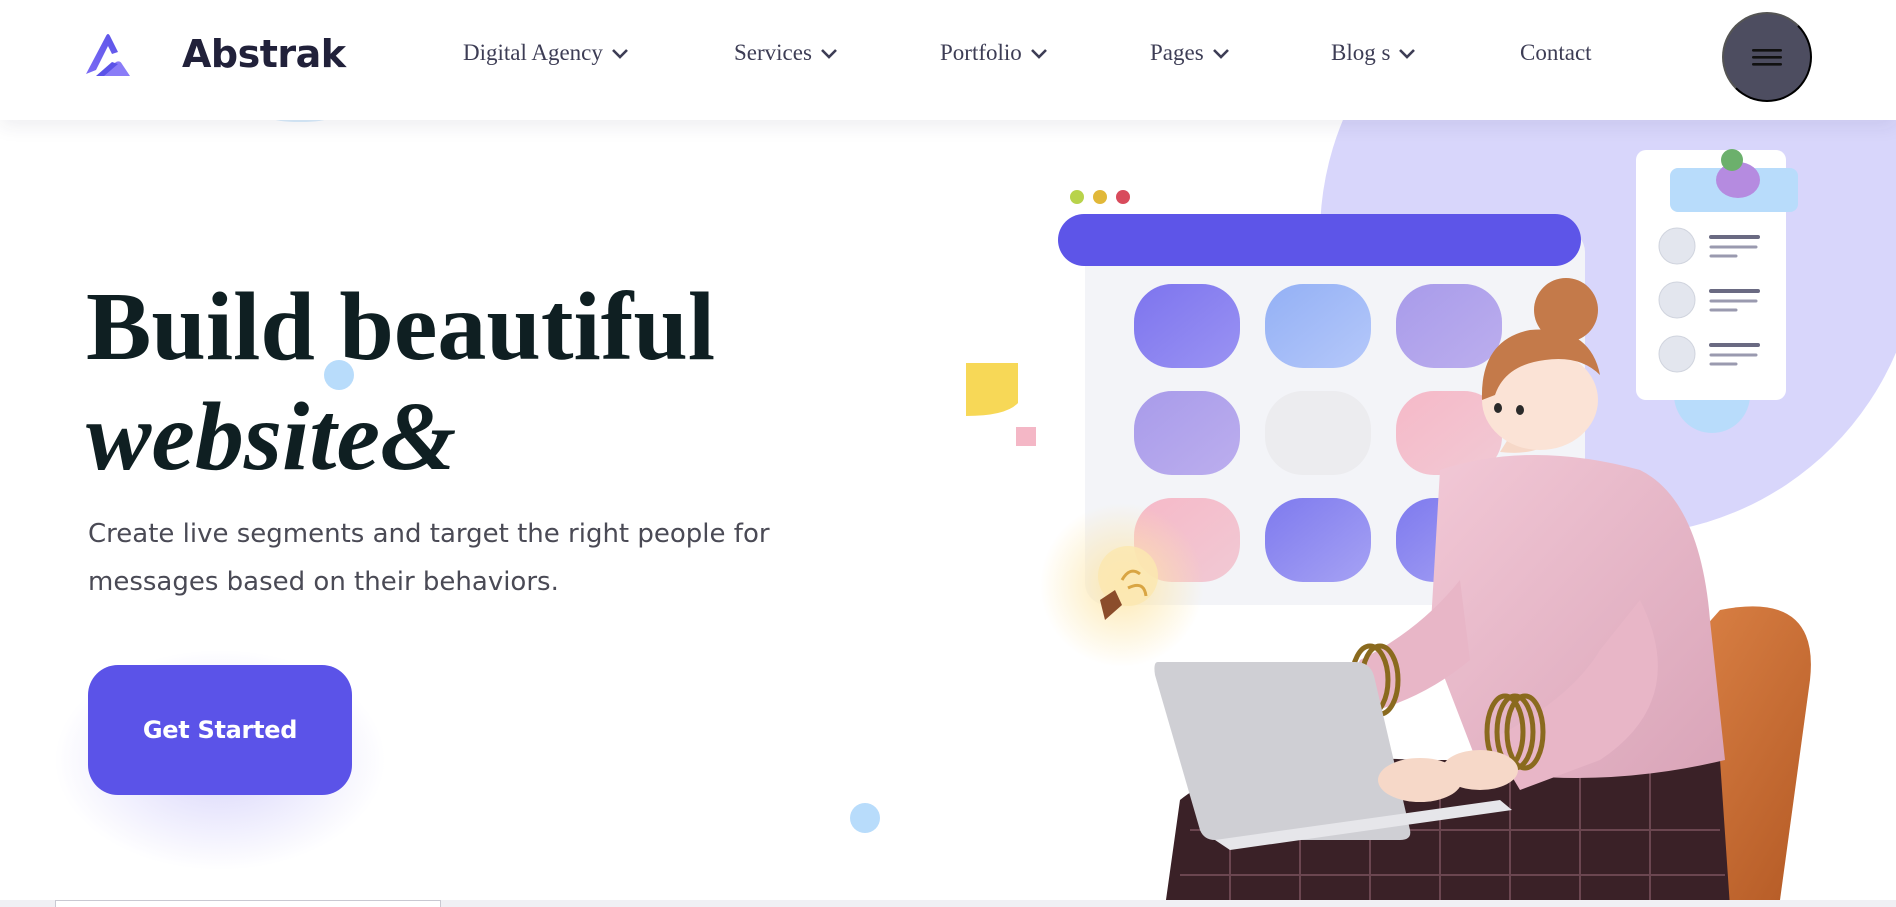  Describe the element at coordinates (264, 54) in the screenshot. I see `brand-name: Abstrak` at that location.